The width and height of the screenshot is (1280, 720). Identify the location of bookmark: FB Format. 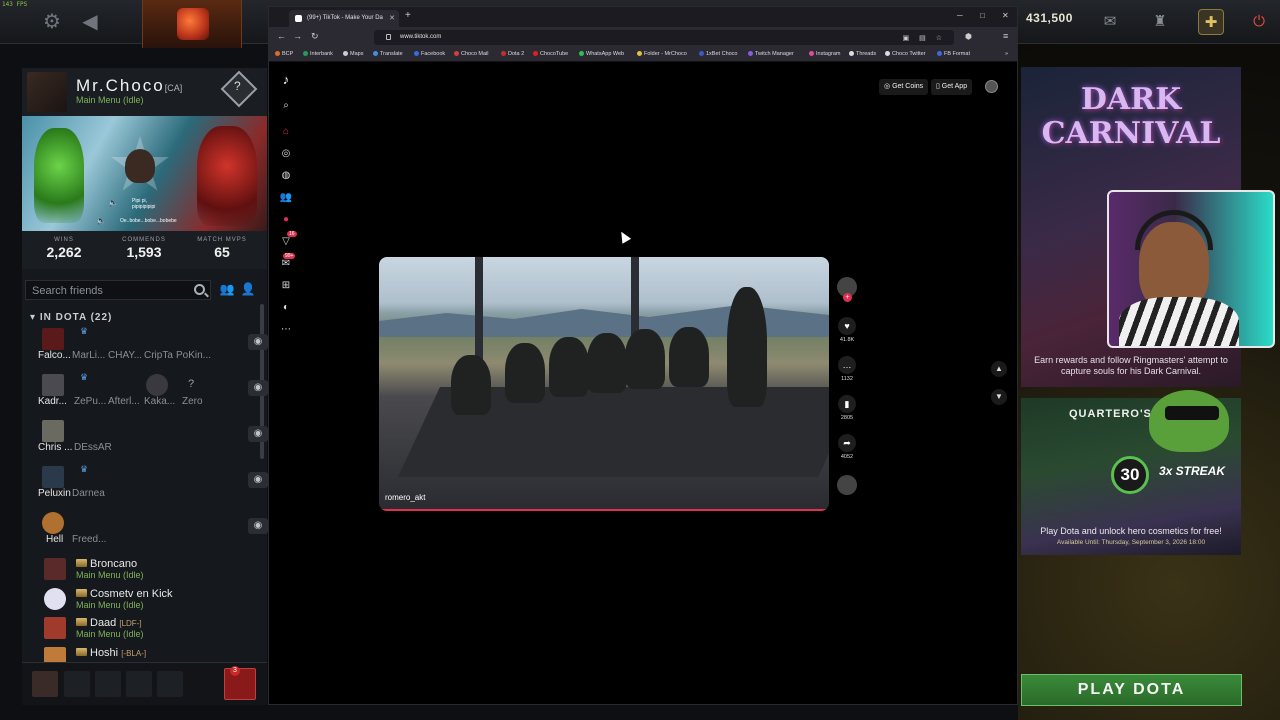
(953, 54).